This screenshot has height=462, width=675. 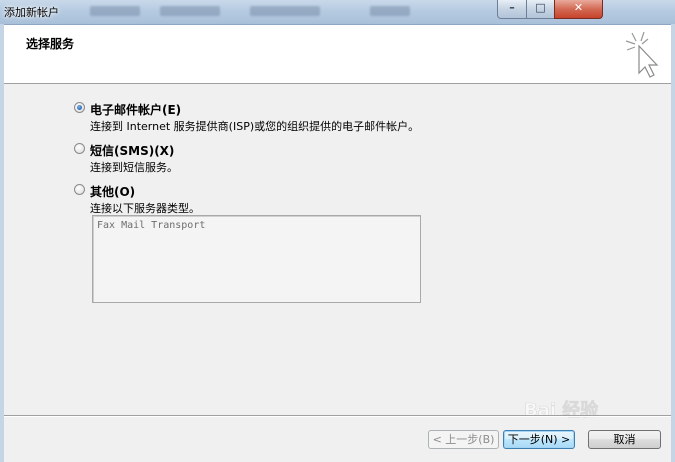 What do you see at coordinates (132, 150) in the screenshot?
I see `option-label: 短信(SMS)(X)` at bounding box center [132, 150].